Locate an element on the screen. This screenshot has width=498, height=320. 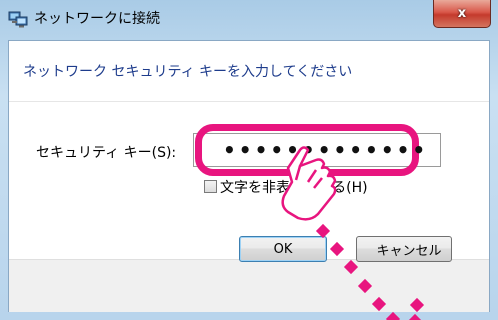
security-key-label: セキュリティ キー(S): is located at coordinates (106, 153).